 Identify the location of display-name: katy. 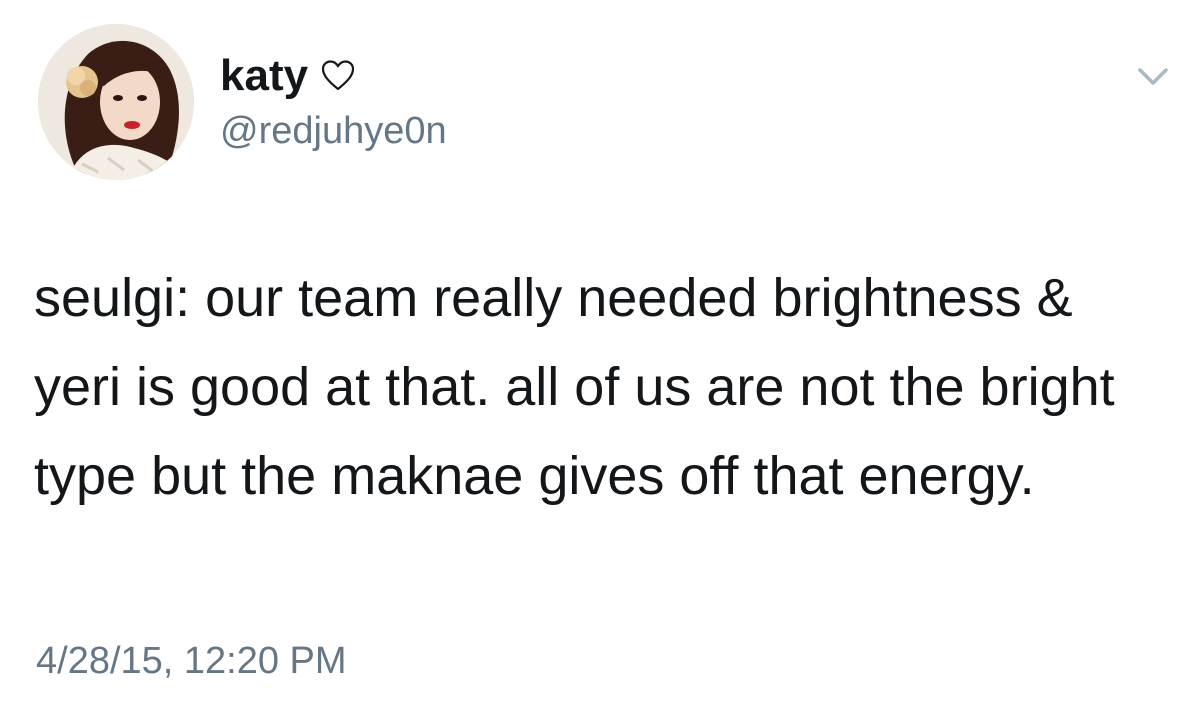
(264, 76).